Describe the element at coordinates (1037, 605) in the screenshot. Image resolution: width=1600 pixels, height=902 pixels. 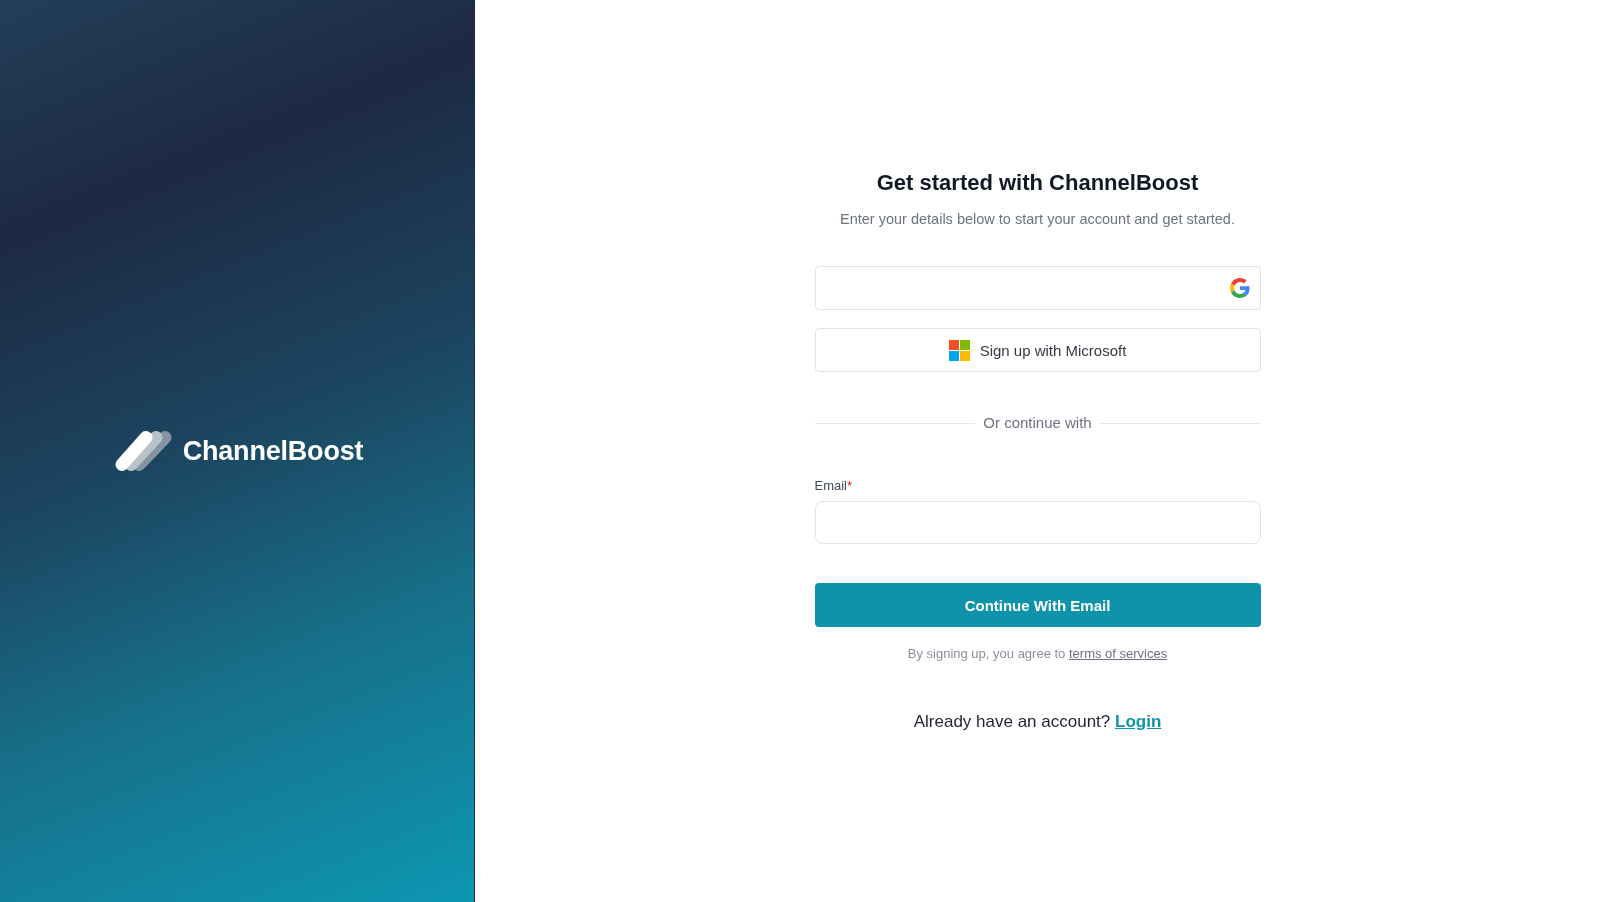
I see `continue-button: Continue With Email` at that location.